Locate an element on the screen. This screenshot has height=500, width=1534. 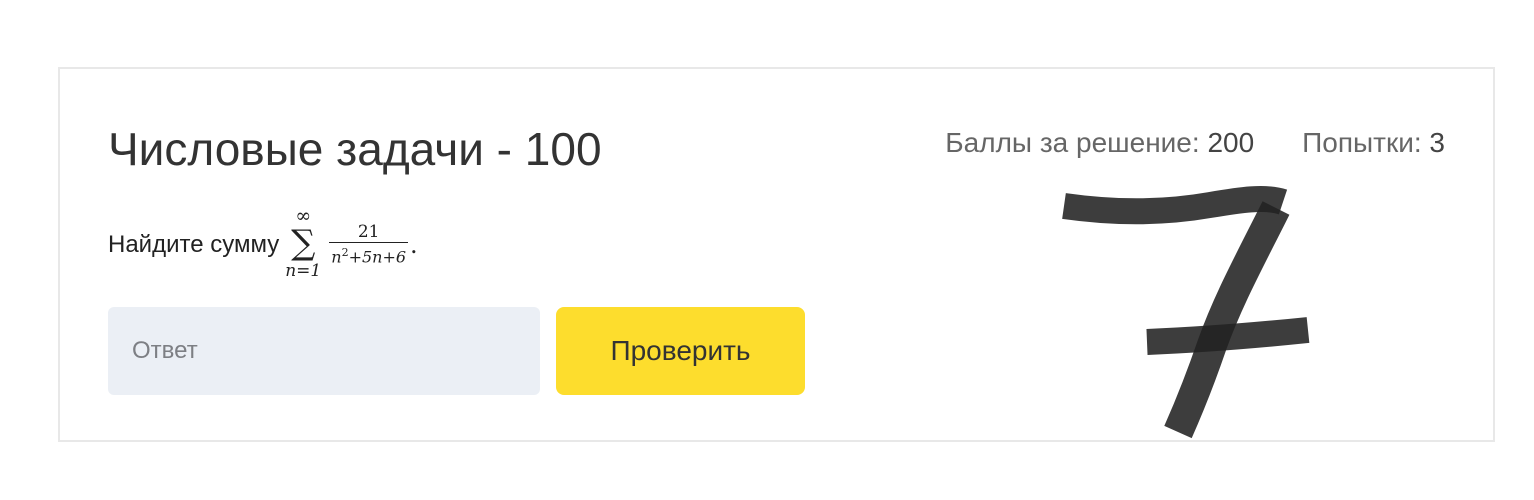
denominator-base: n is located at coordinates (336, 257).